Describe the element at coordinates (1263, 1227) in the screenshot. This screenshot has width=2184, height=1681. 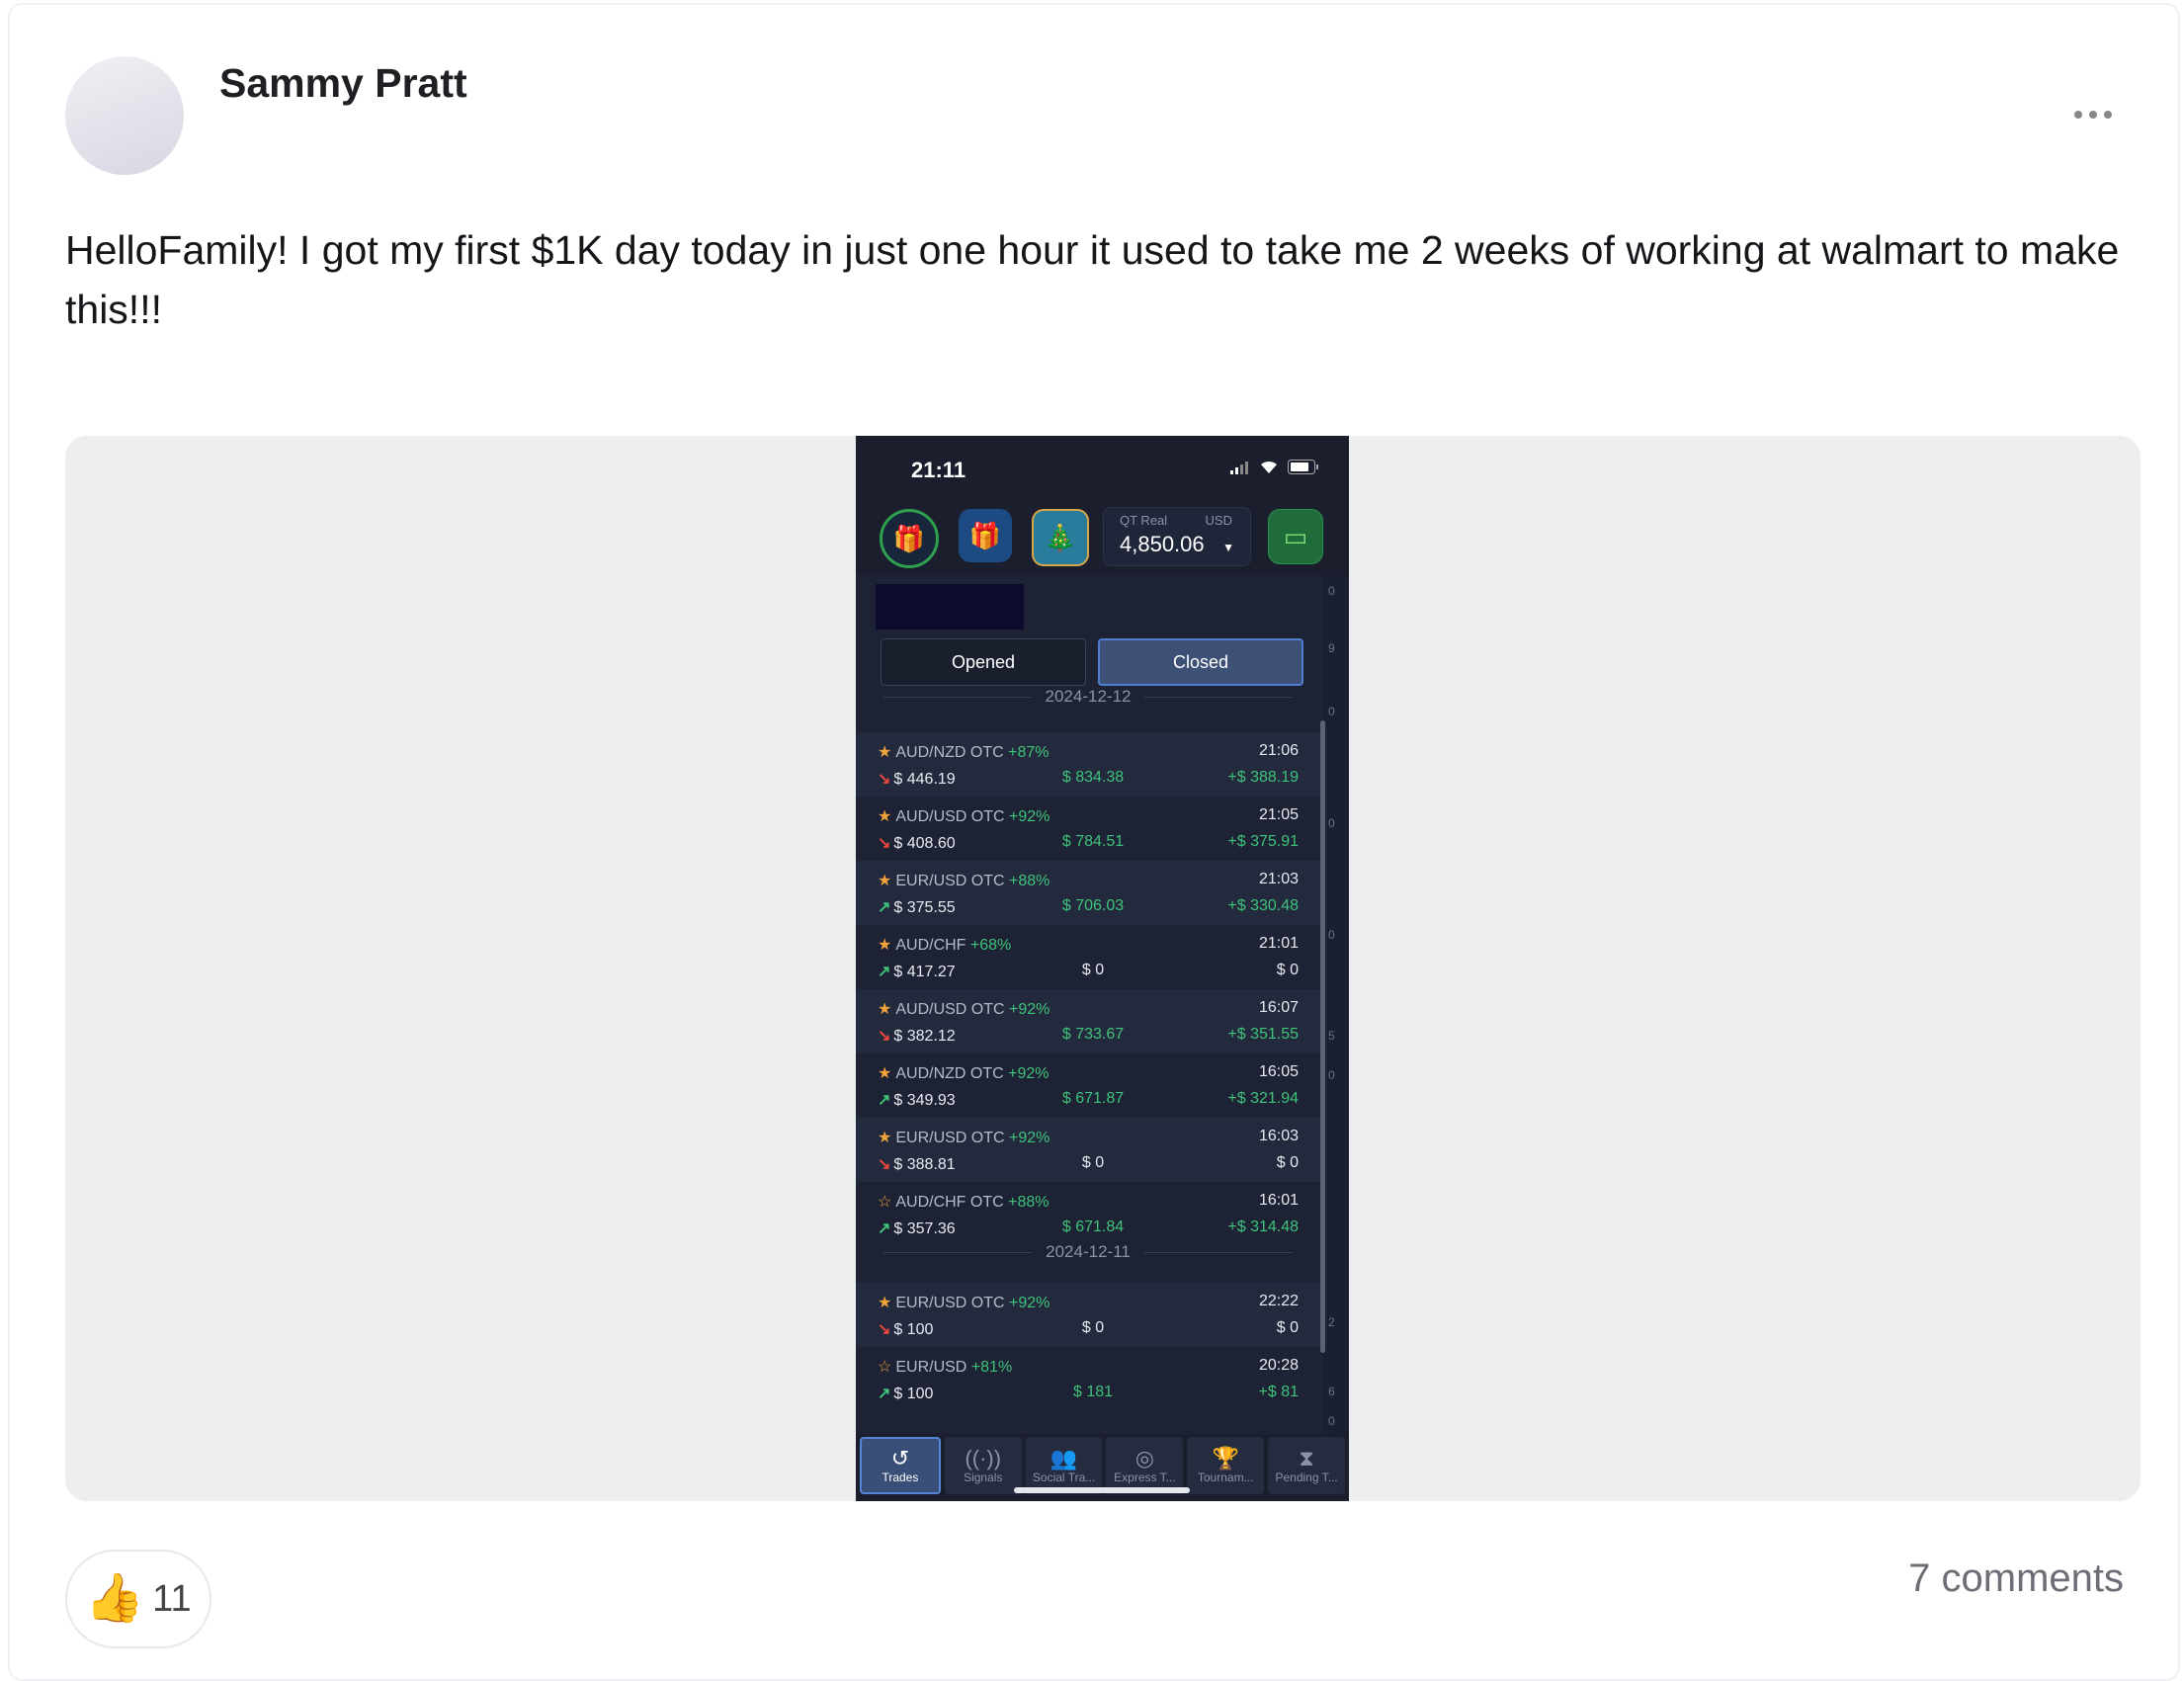
I see `trade-profit: +$ 314.48` at that location.